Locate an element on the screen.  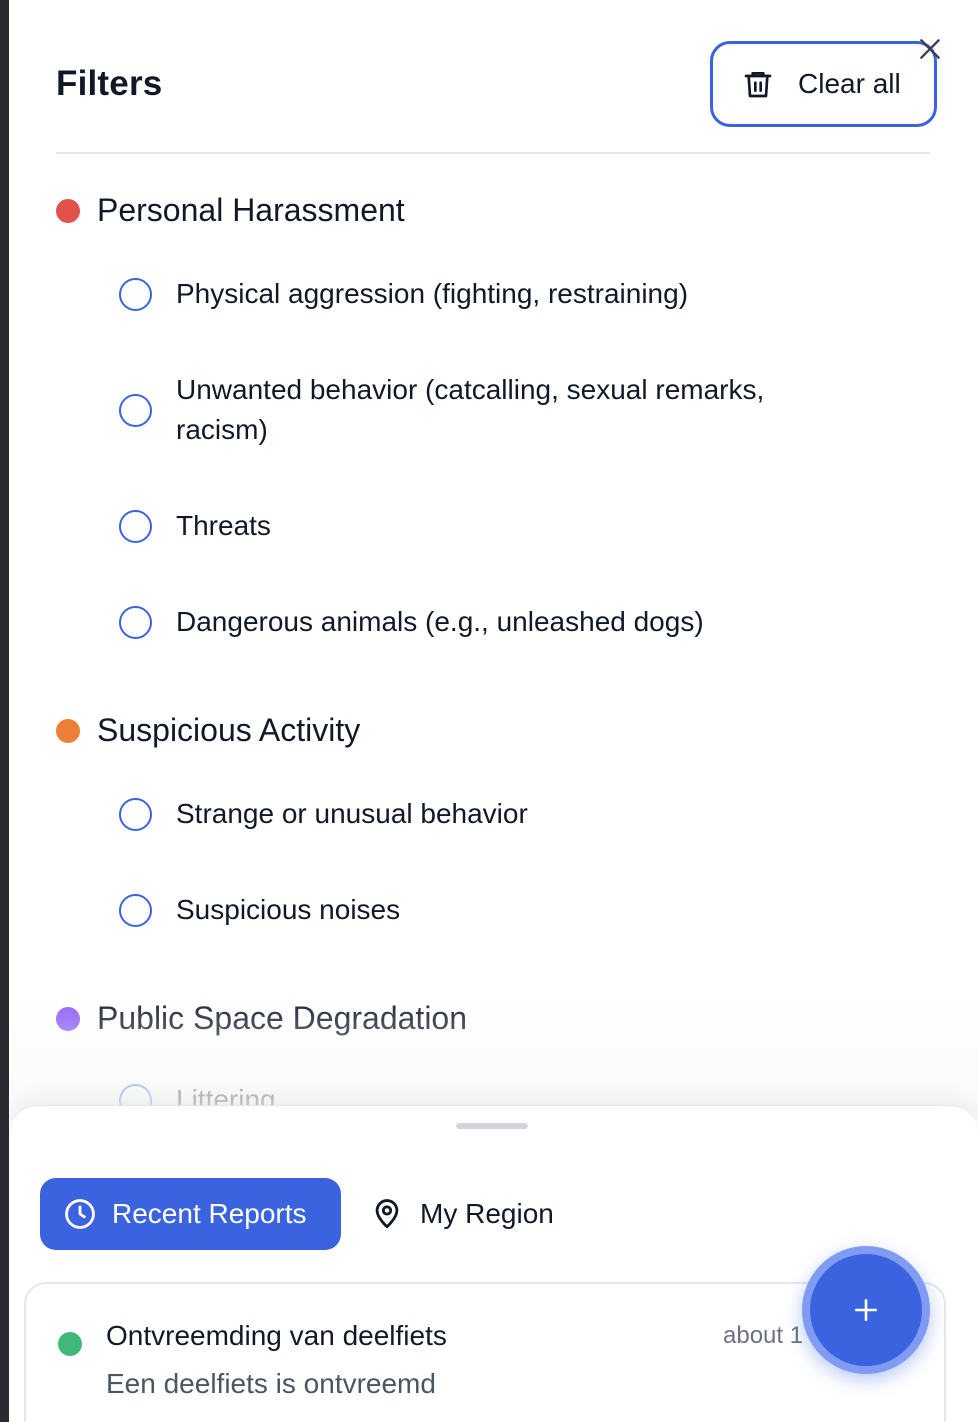
map-pin-icon is located at coordinates (387, 1214).